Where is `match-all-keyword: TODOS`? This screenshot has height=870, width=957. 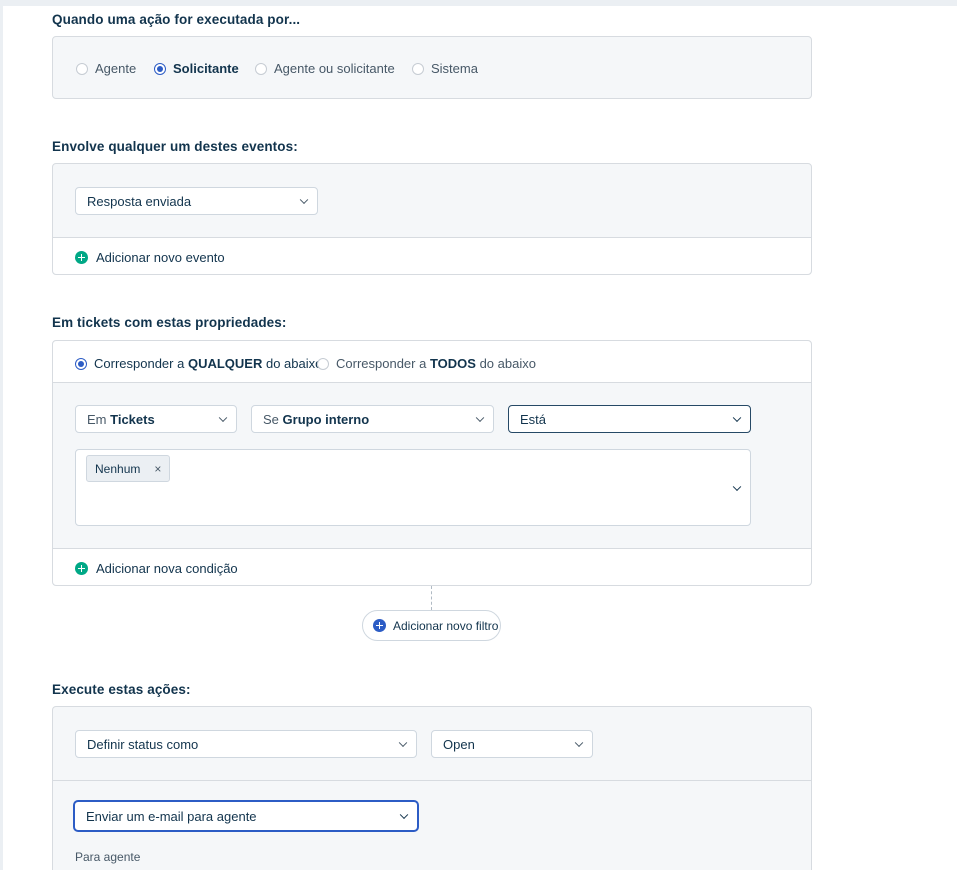
match-all-keyword: TODOS is located at coordinates (452, 363).